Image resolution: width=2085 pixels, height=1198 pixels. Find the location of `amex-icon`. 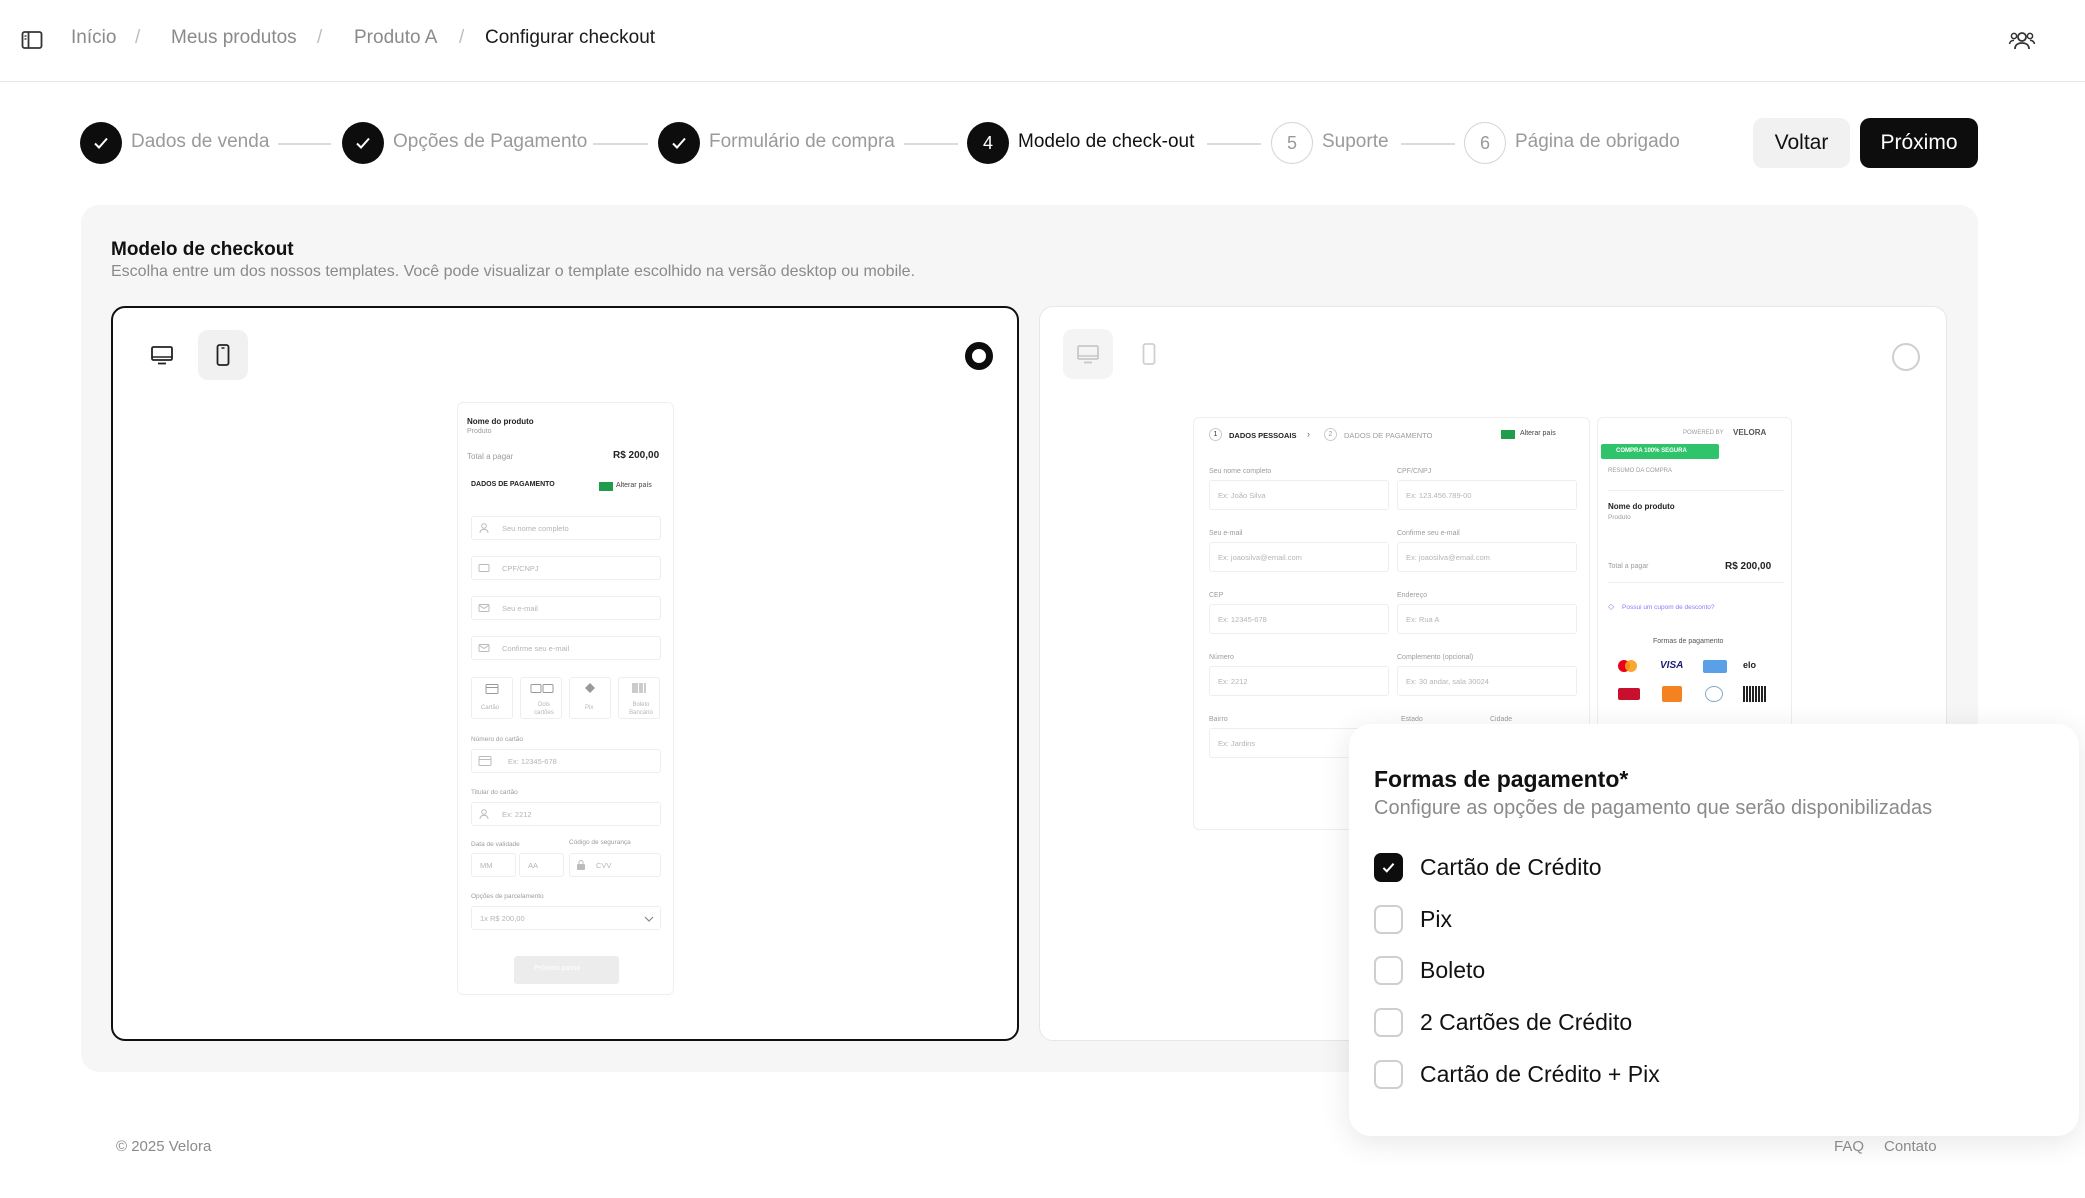

amex-icon is located at coordinates (1715, 666).